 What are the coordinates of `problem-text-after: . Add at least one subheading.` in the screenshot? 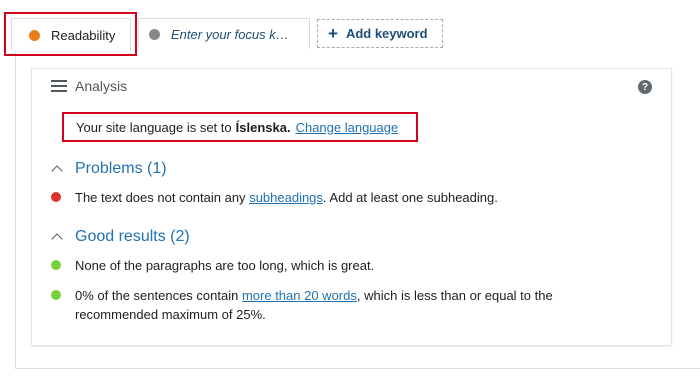 It's located at (410, 197).